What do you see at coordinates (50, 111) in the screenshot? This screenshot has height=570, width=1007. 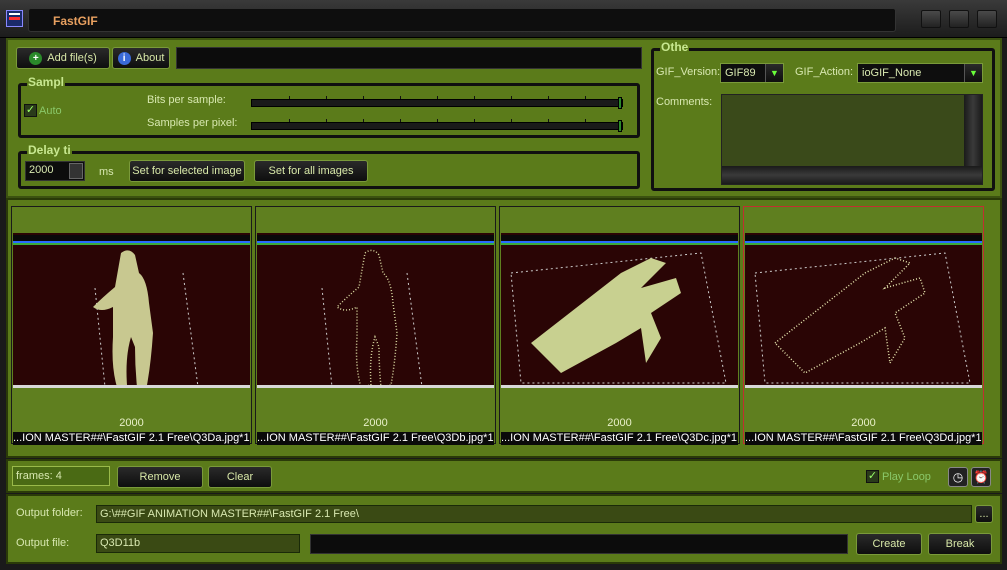 I see `auto-label: Auto` at bounding box center [50, 111].